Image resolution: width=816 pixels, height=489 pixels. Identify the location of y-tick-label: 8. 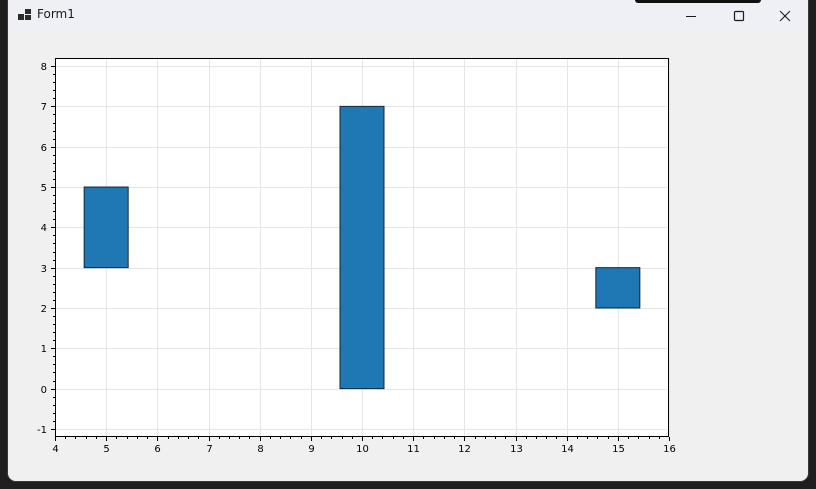
(44, 67).